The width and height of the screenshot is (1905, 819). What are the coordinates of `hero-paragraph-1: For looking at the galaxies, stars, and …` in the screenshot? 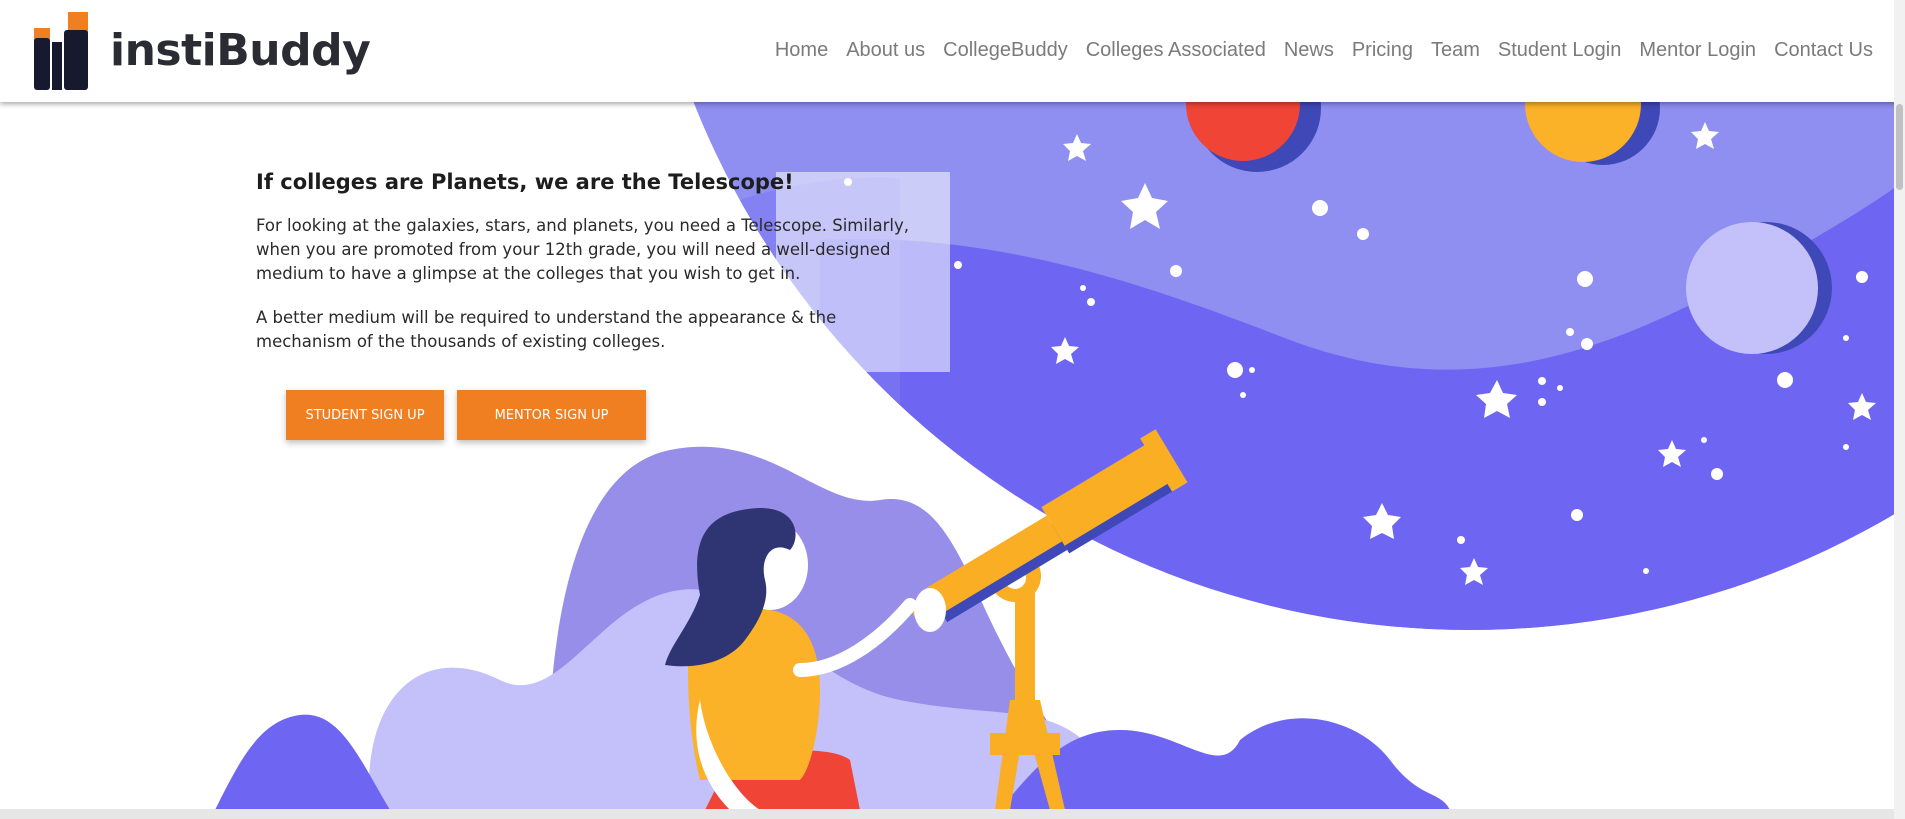 It's located at (583, 249).